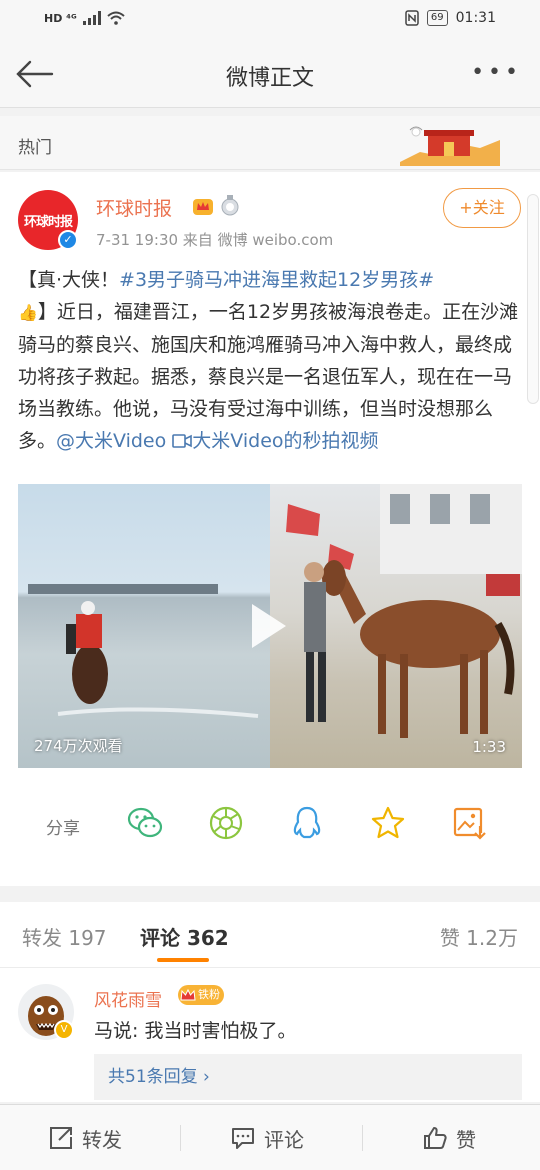 Image resolution: width=540 pixels, height=1170 pixels. What do you see at coordinates (215, 240) in the screenshot?
I see `post-meta: 7-31 19:30 来自 微博 weibo.com` at bounding box center [215, 240].